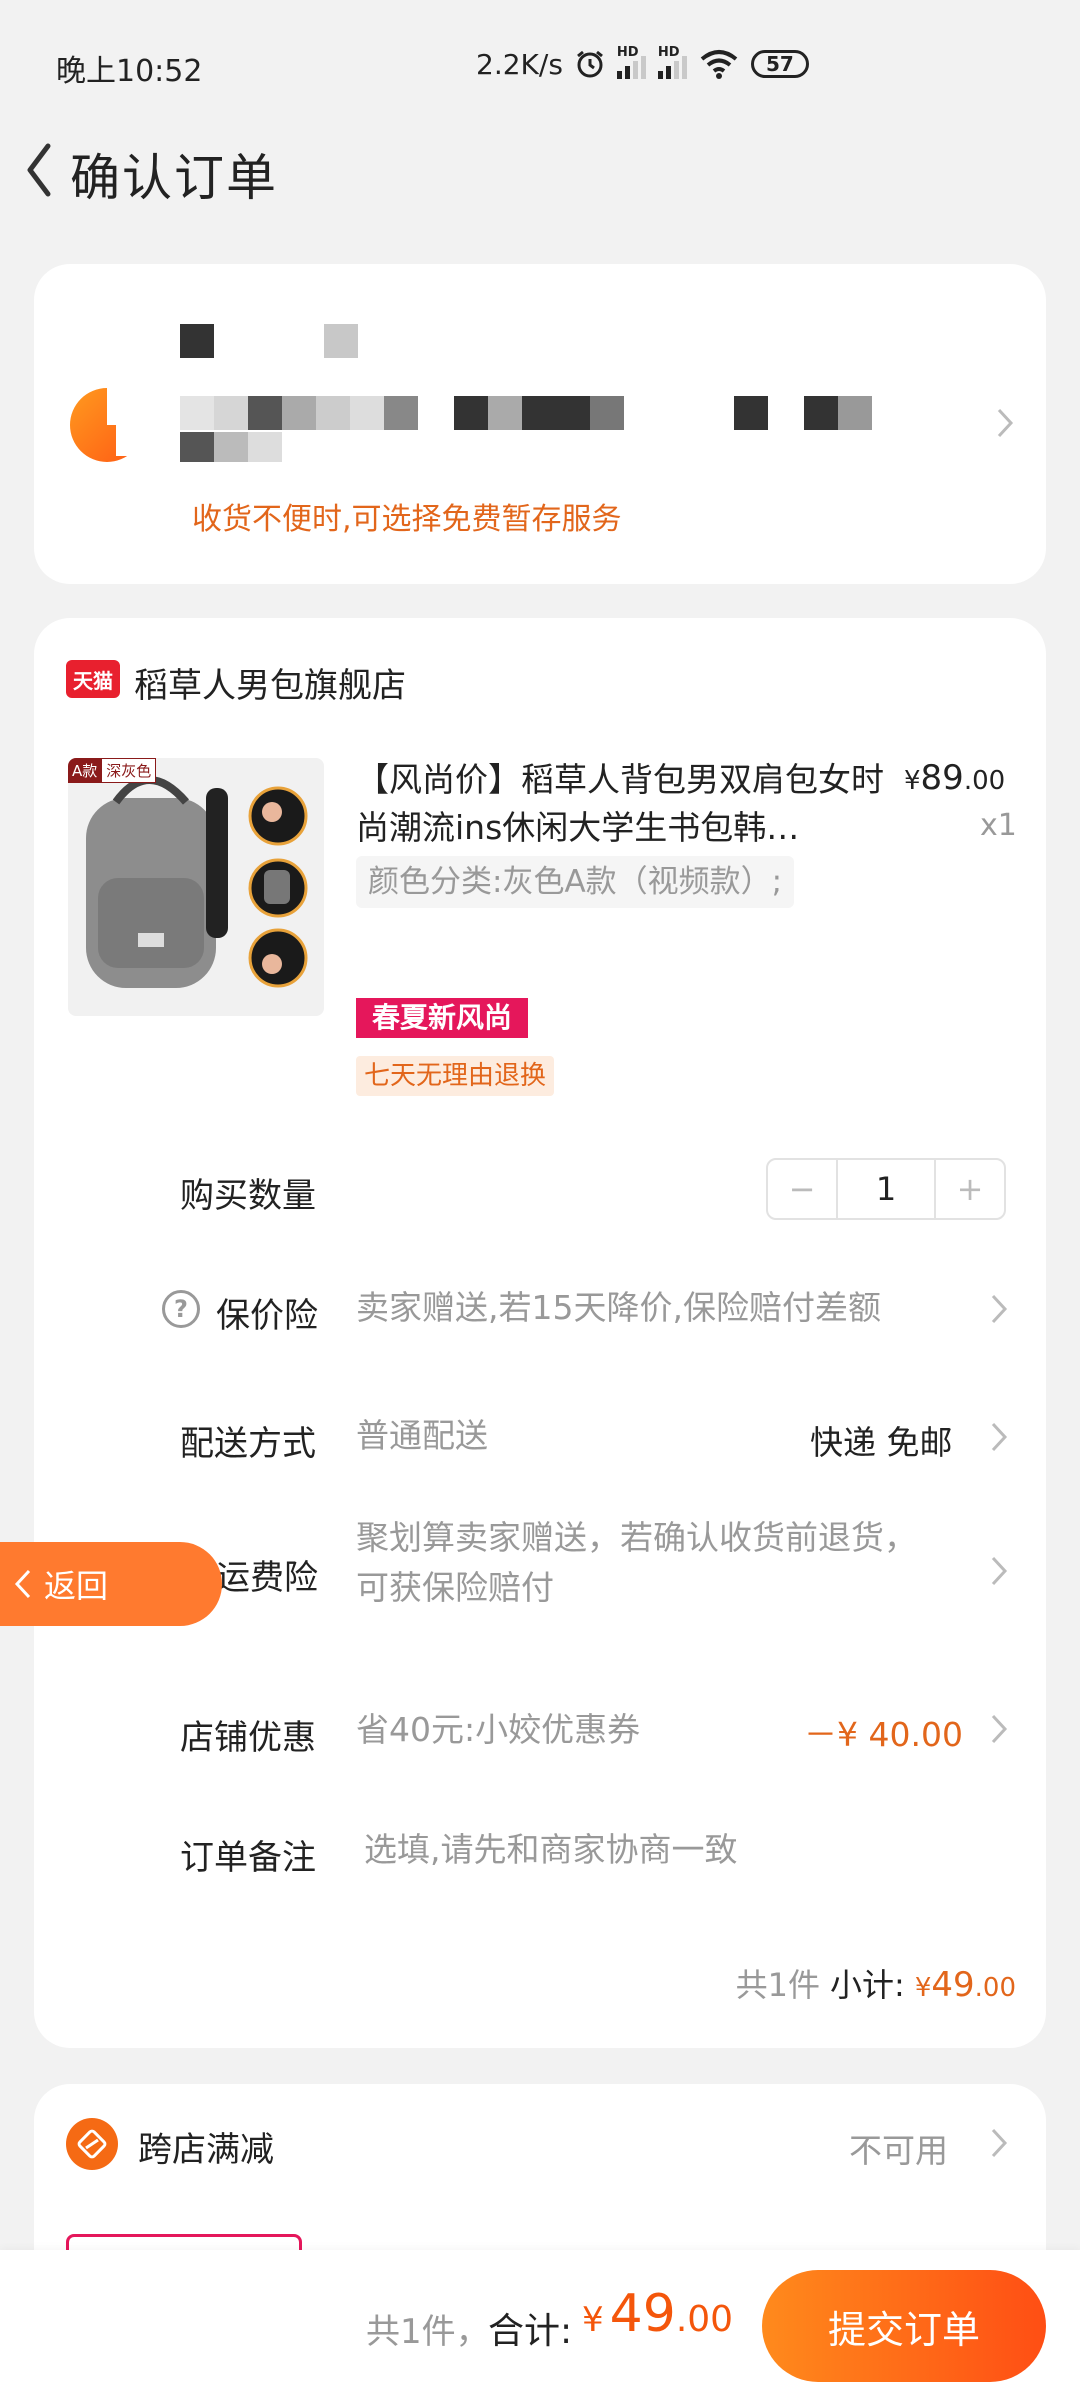 This screenshot has width=1080, height=2400. Describe the element at coordinates (923, 1988) in the screenshot. I see `subtotal-symbol: ¥` at that location.